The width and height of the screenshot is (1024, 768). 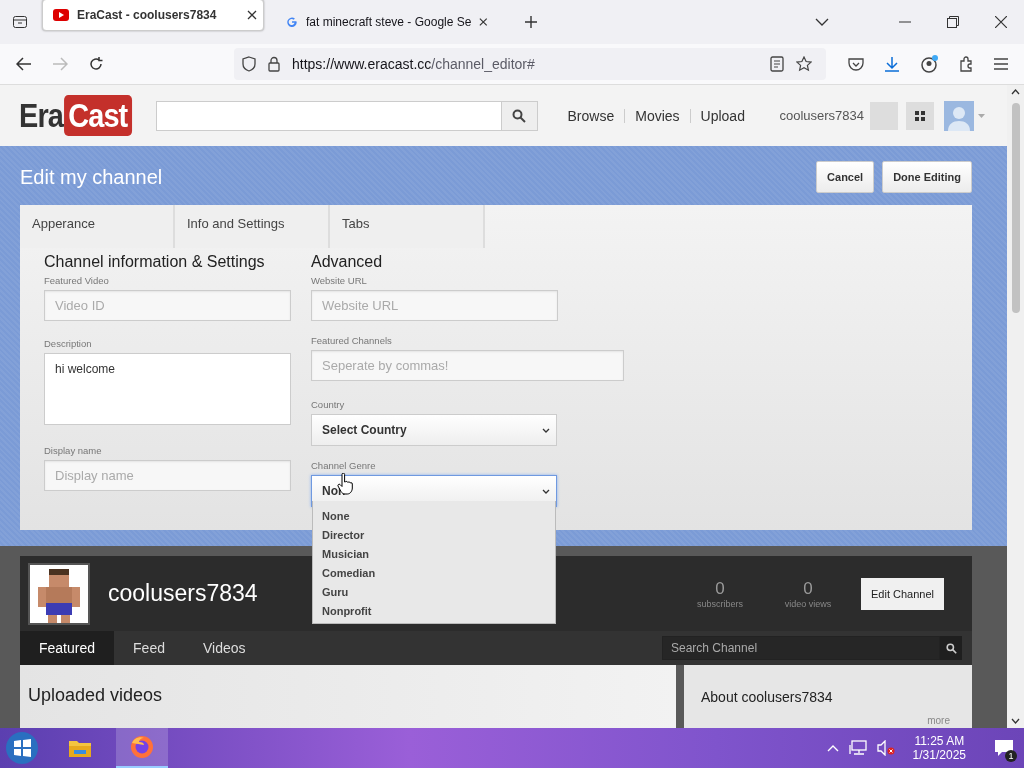 I want to click on play-icon, so click(x=61, y=15).